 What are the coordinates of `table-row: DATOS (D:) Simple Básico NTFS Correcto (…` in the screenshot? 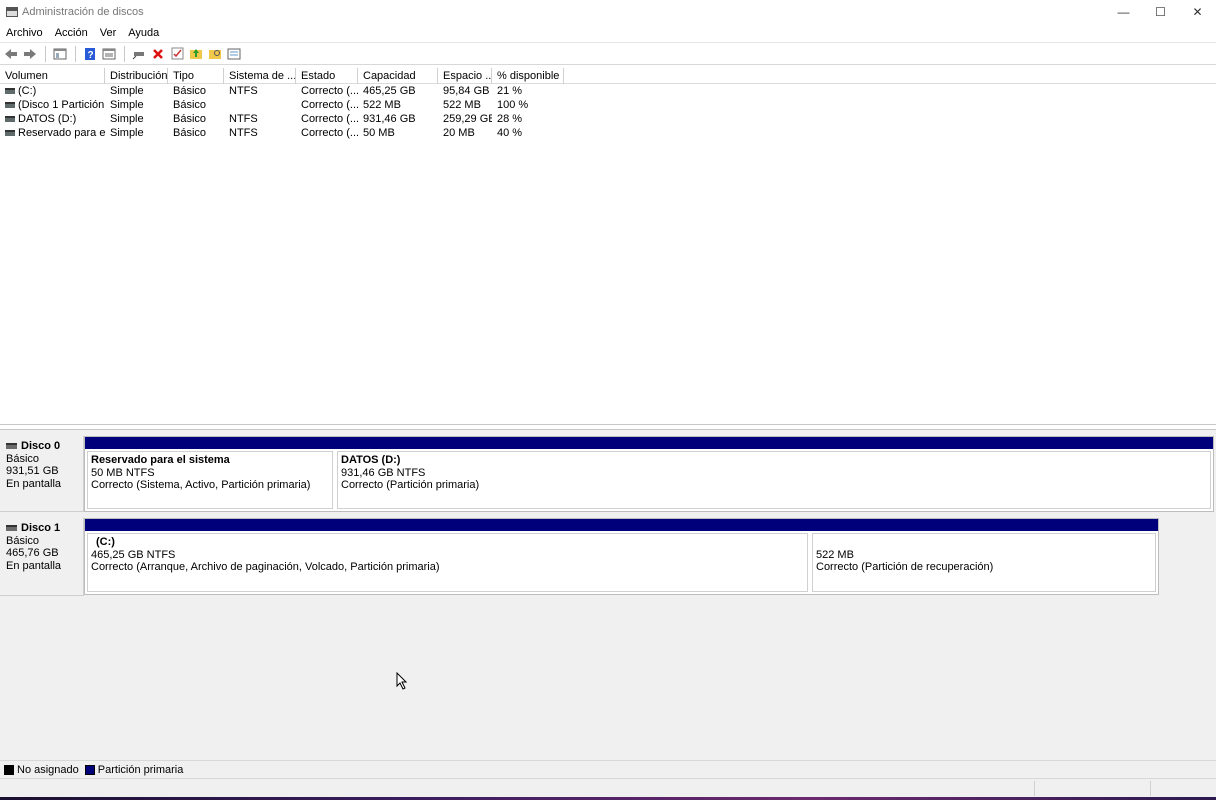 It's located at (608, 119).